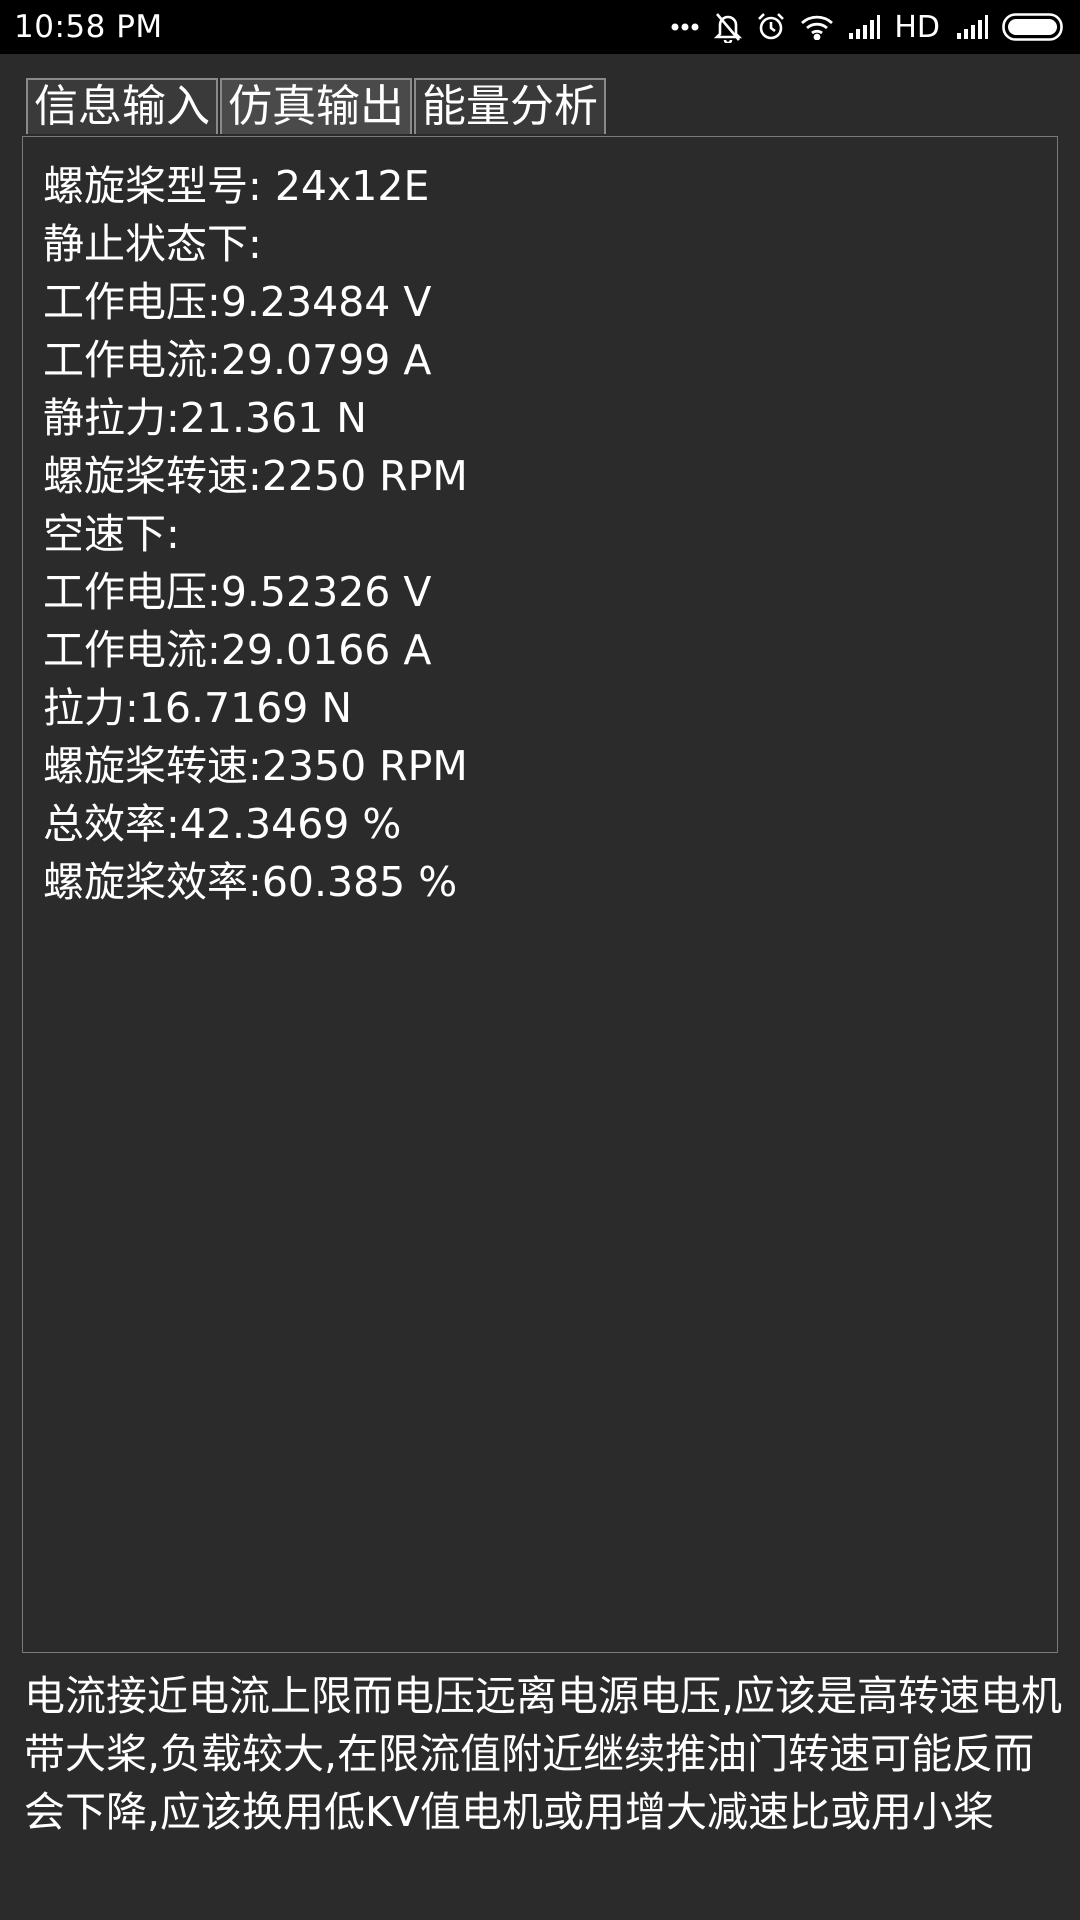 The height and width of the screenshot is (1920, 1080). Describe the element at coordinates (540, 27) in the screenshot. I see `status-bar: 10:58 PM HD` at that location.